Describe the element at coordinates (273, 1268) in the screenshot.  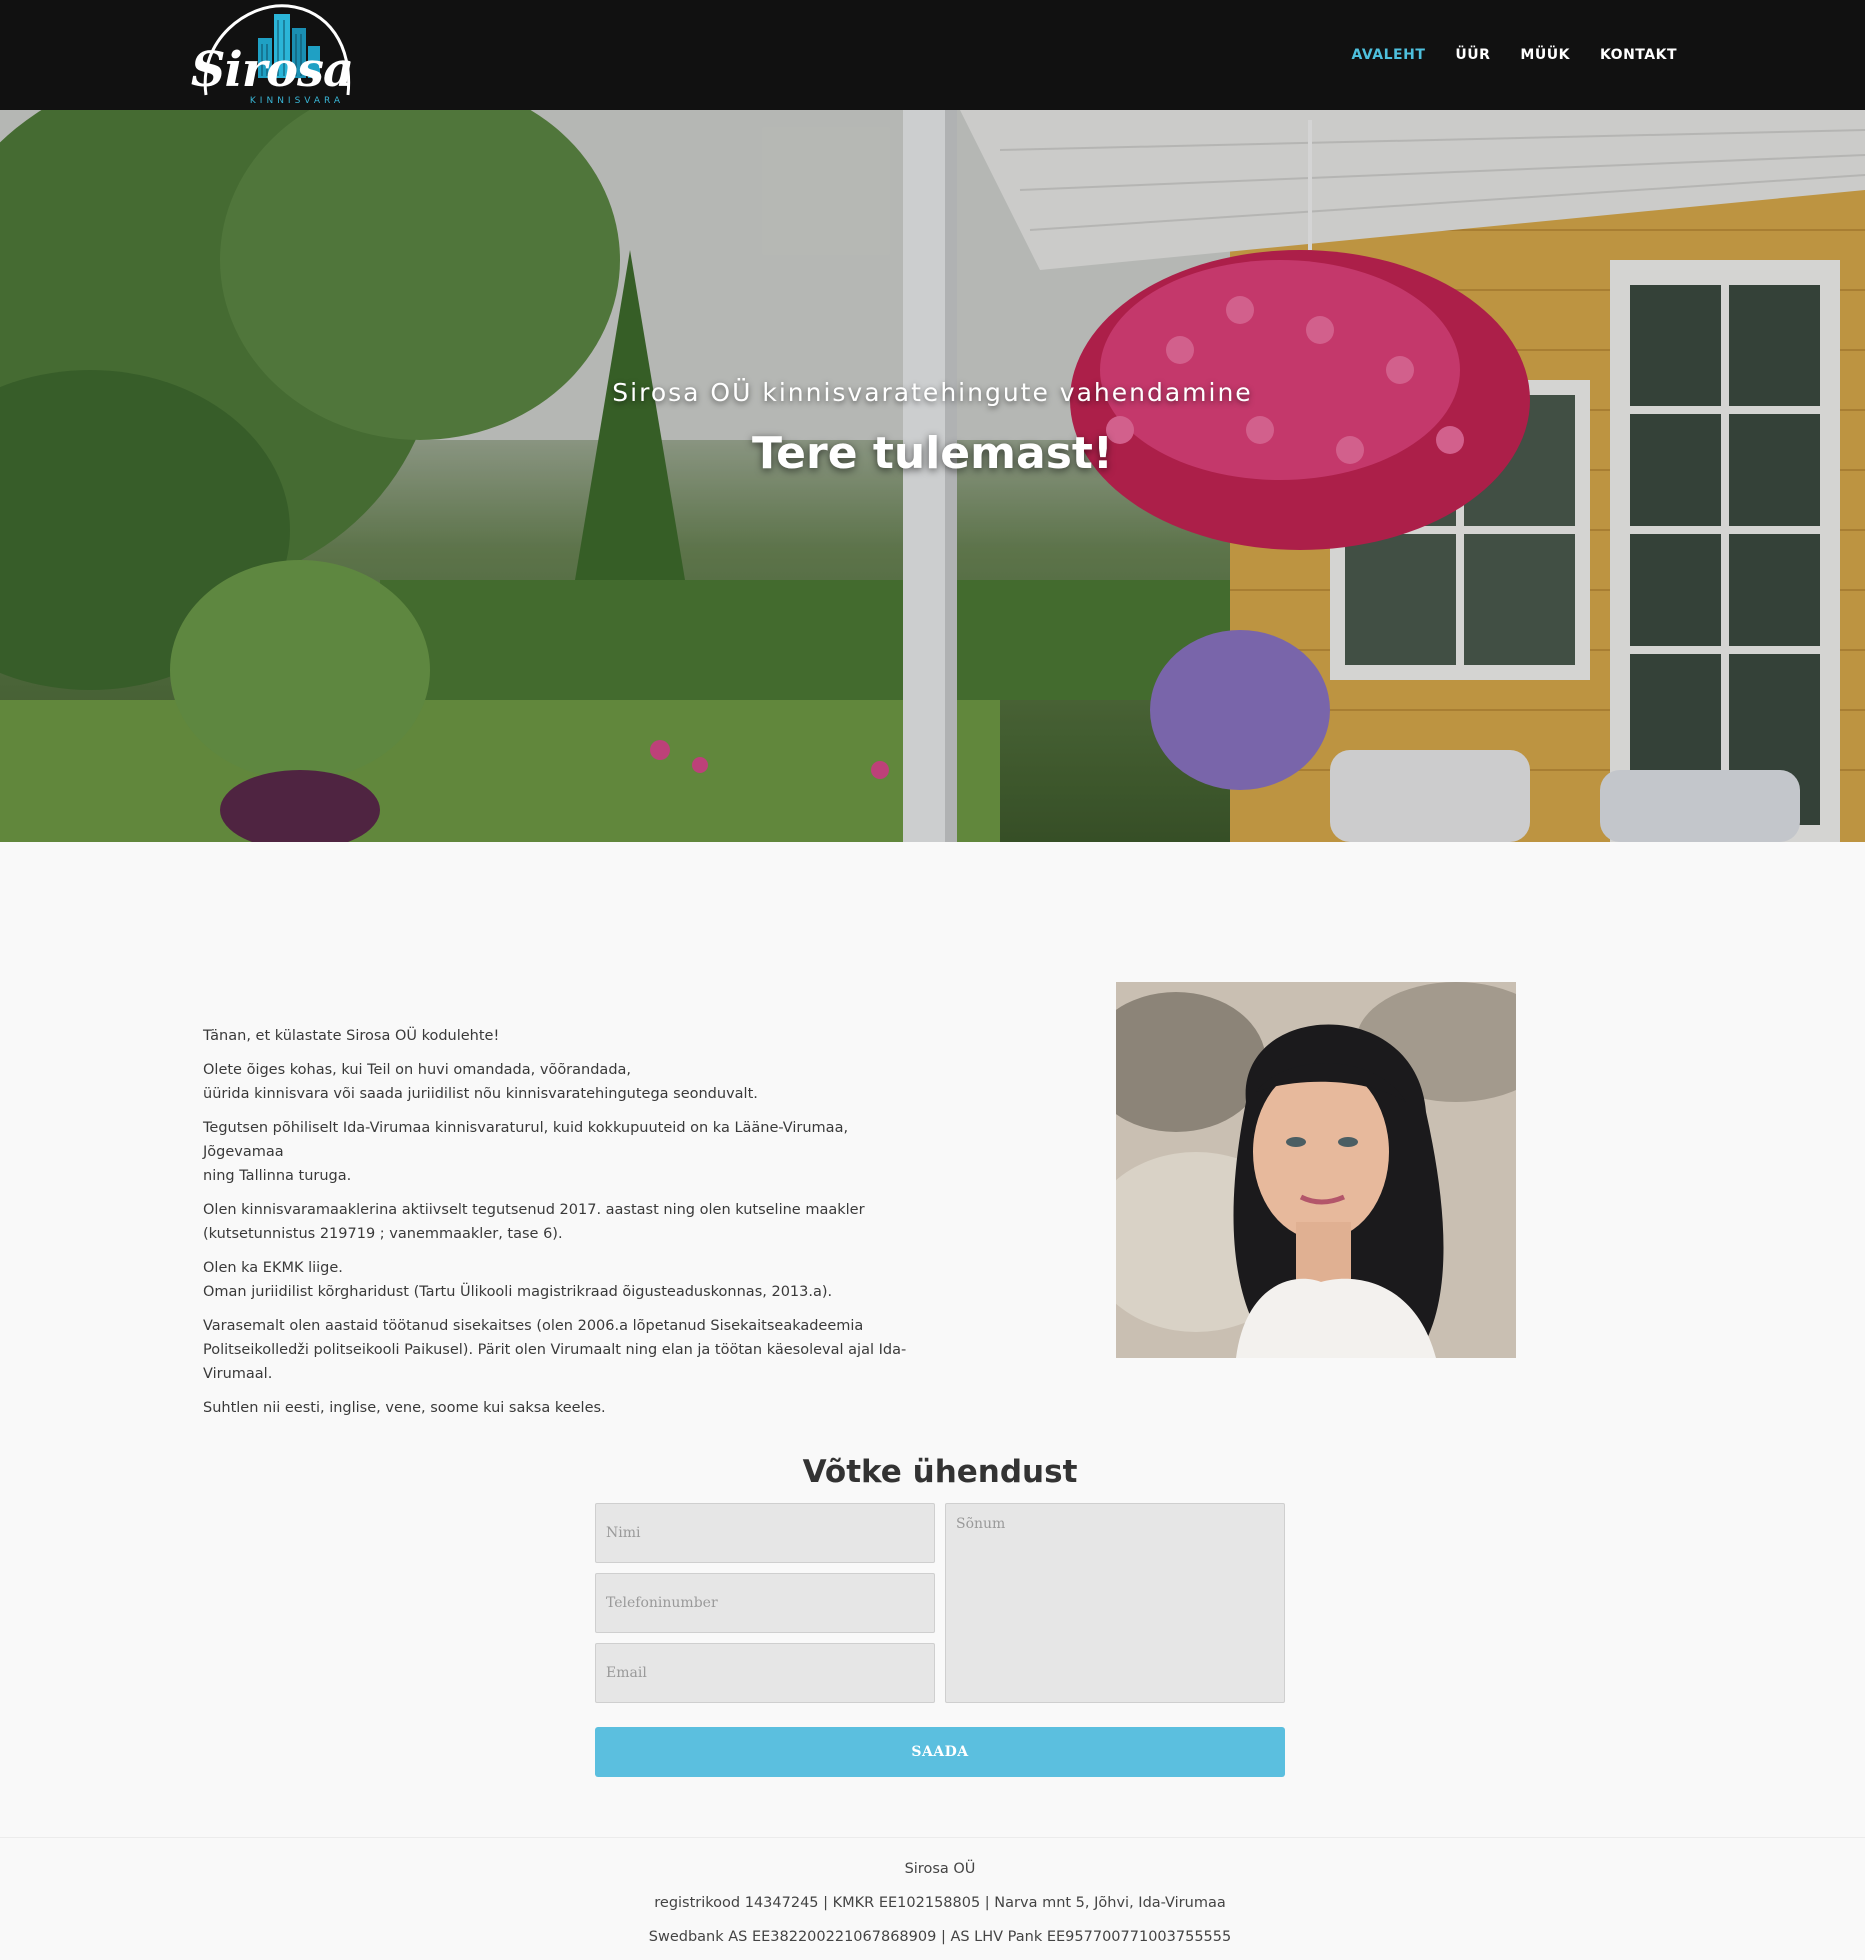
I see `about-line: Olen ka EKMK liige.` at that location.